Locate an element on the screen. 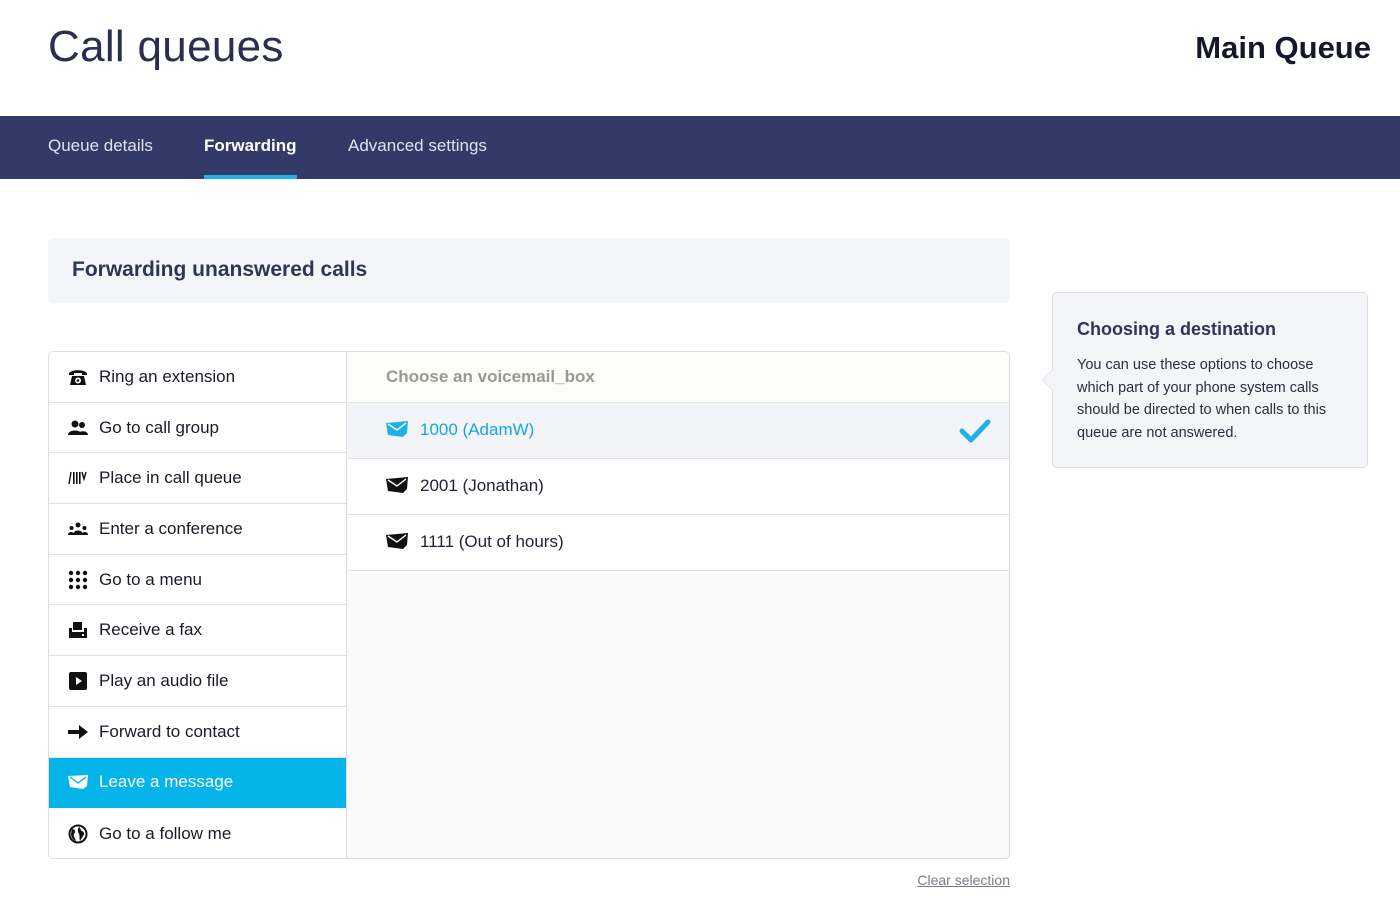  page-title: Call queues is located at coordinates (166, 46).